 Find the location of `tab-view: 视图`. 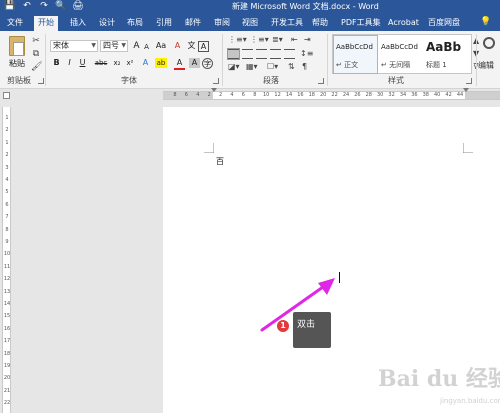

tab-view: 视图 is located at coordinates (250, 23).